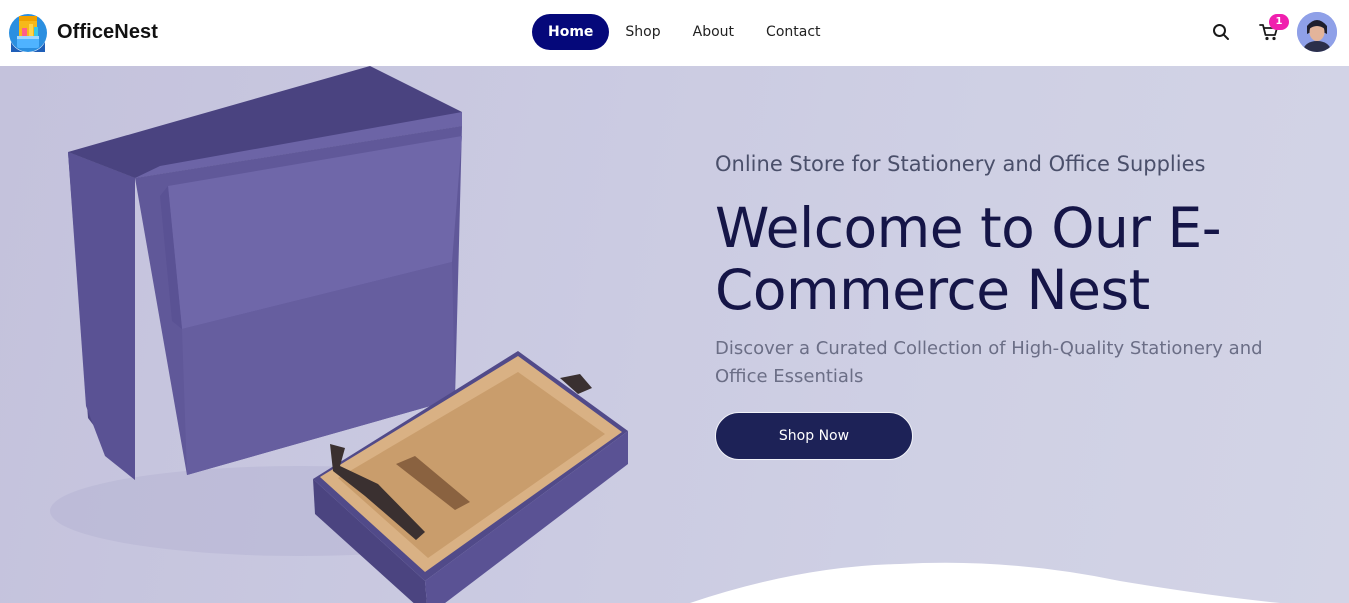 This screenshot has height=603, width=1349. I want to click on navbar: OfficeNest Home Shop About Contact 1, so click(674, 33).